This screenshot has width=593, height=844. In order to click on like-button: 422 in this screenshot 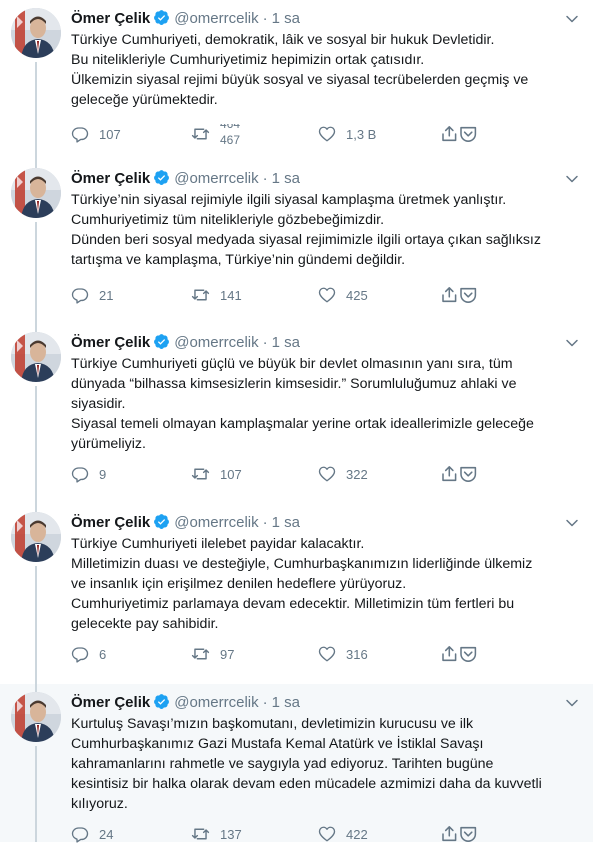, I will do `click(343, 834)`.